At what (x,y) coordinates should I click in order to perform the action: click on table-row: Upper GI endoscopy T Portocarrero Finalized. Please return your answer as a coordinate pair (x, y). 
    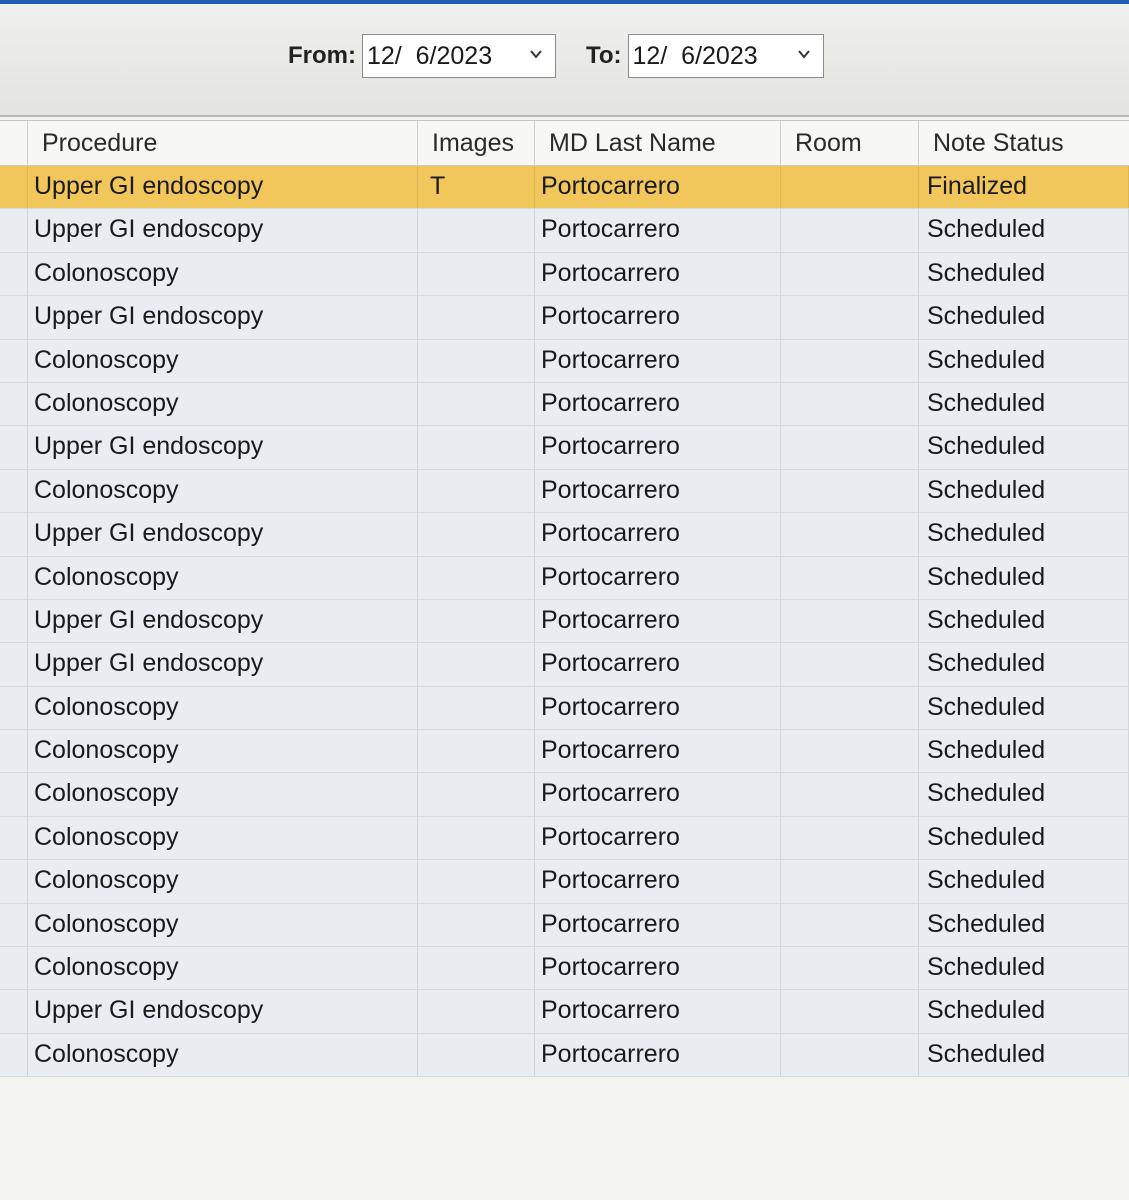
    Looking at the image, I should click on (564, 188).